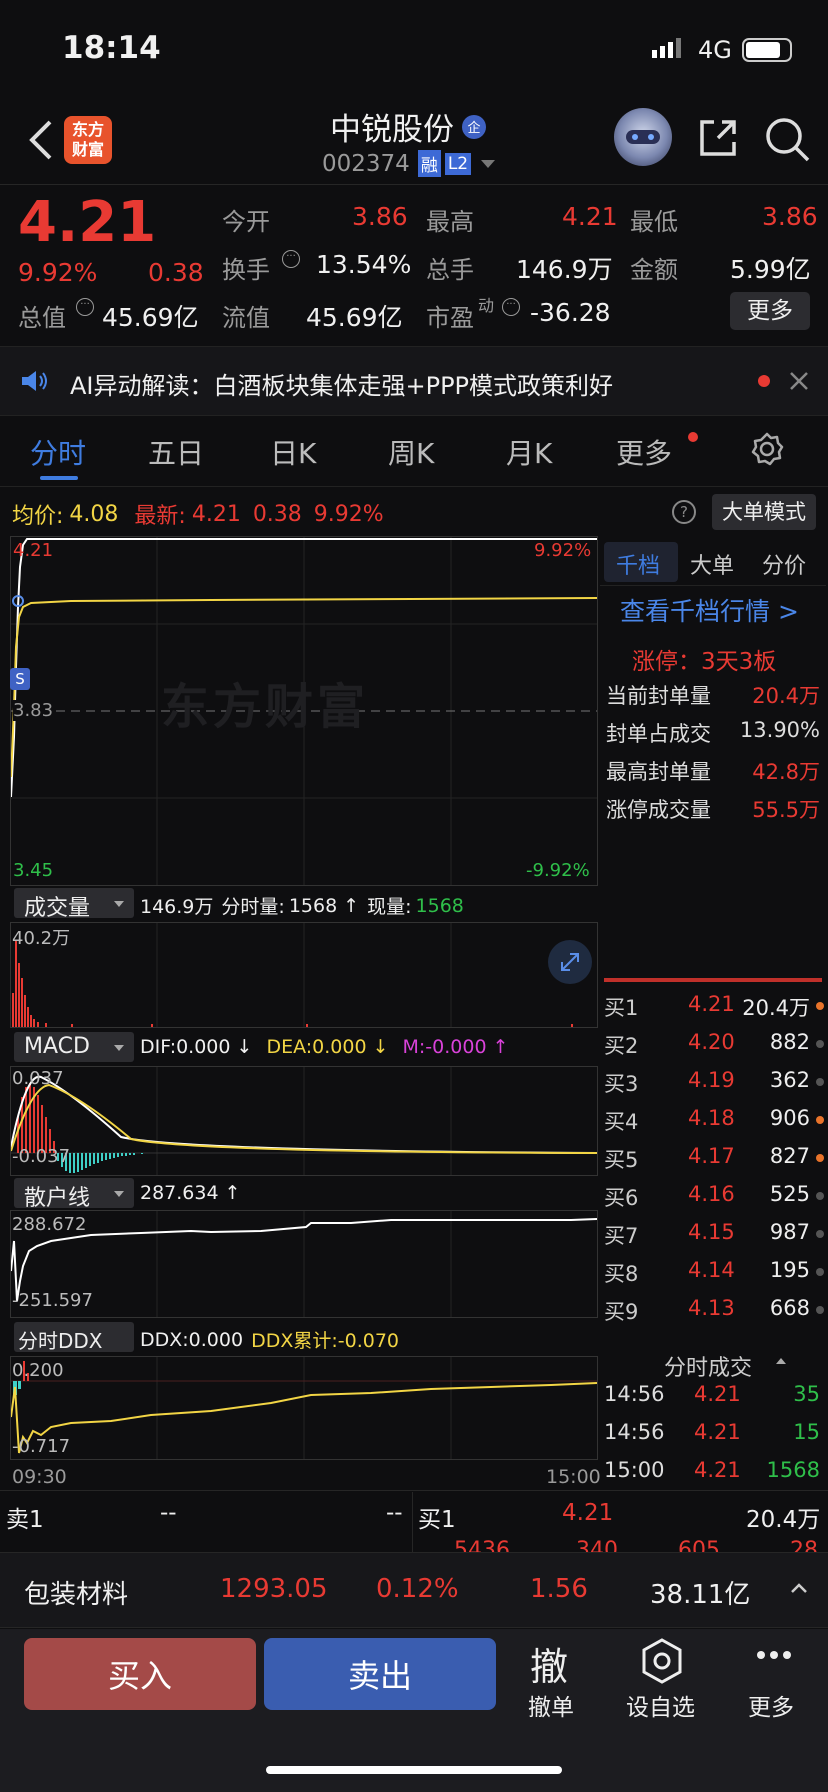 This screenshot has height=1792, width=828. I want to click on macd-dif: DIF:0.000 ↓, so click(196, 1047).